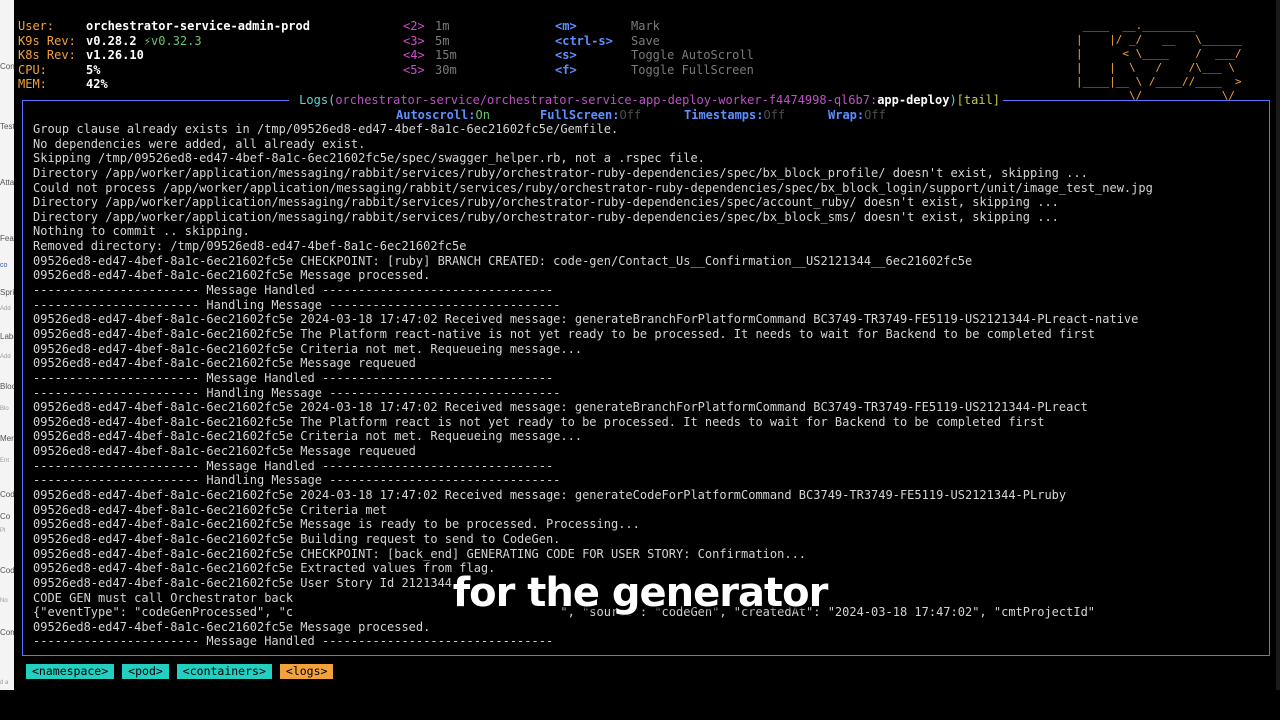  I want to click on logs-mode: [tail], so click(978, 100).